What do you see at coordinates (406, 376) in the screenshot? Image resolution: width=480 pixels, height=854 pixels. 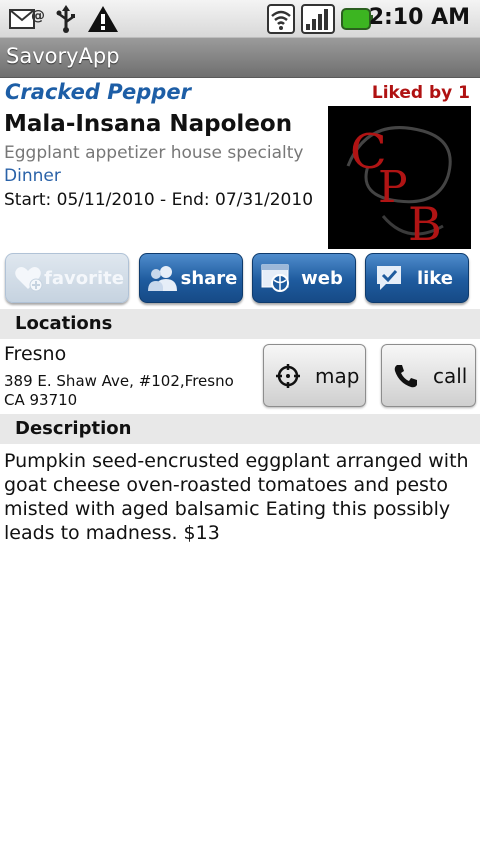 I see `phone-icon` at bounding box center [406, 376].